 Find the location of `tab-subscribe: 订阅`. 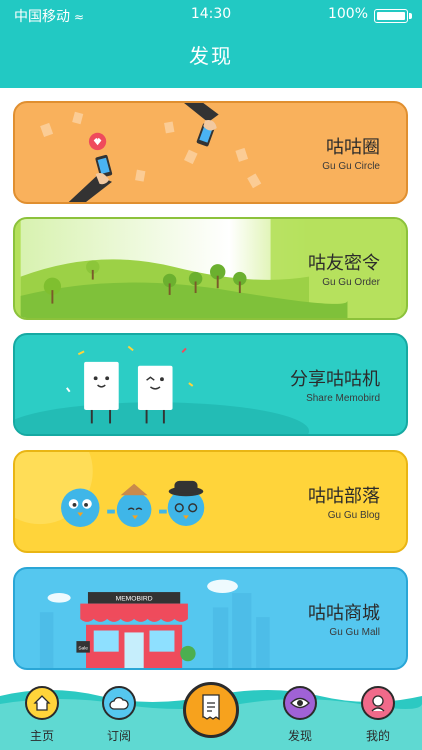

tab-subscribe: 订阅 is located at coordinates (119, 718).